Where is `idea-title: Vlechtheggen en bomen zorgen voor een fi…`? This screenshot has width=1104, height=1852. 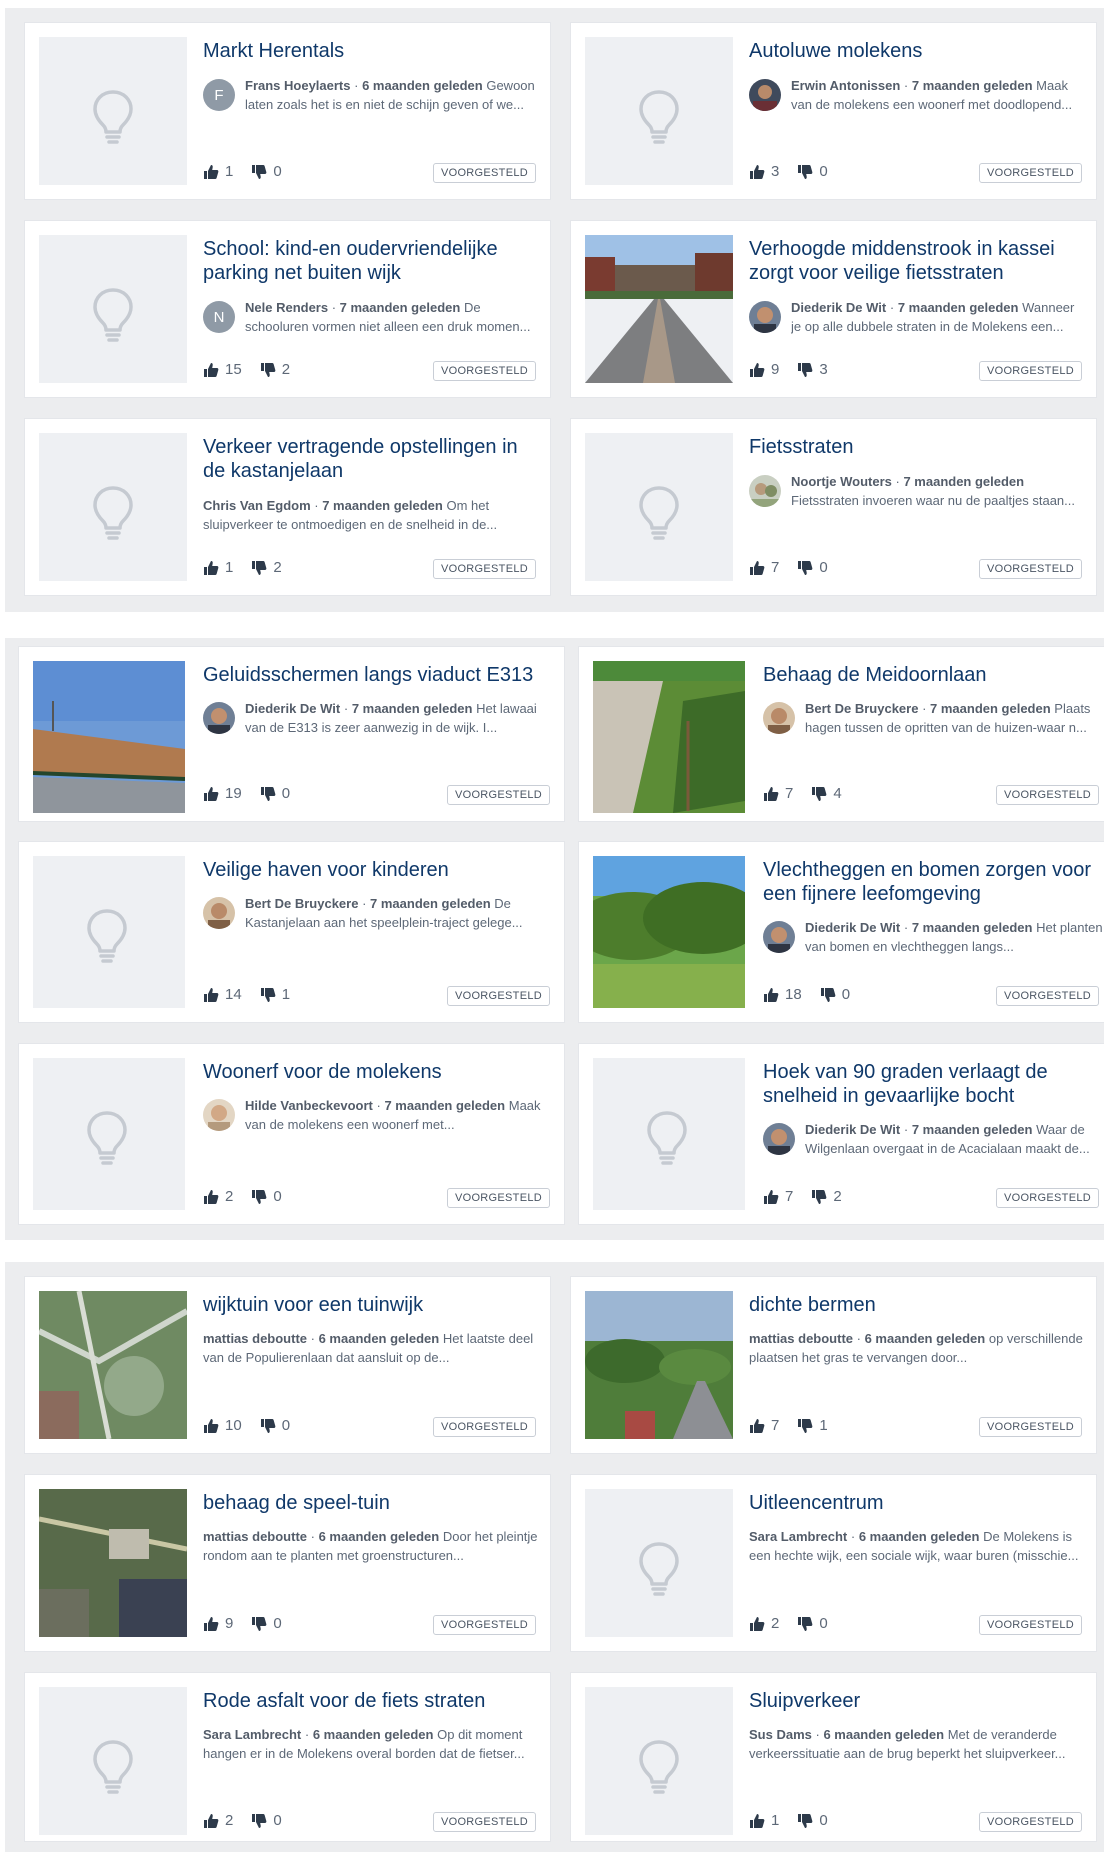
idea-title: Vlechtheggen en bomen zorgen voor een fi… is located at coordinates (933, 882).